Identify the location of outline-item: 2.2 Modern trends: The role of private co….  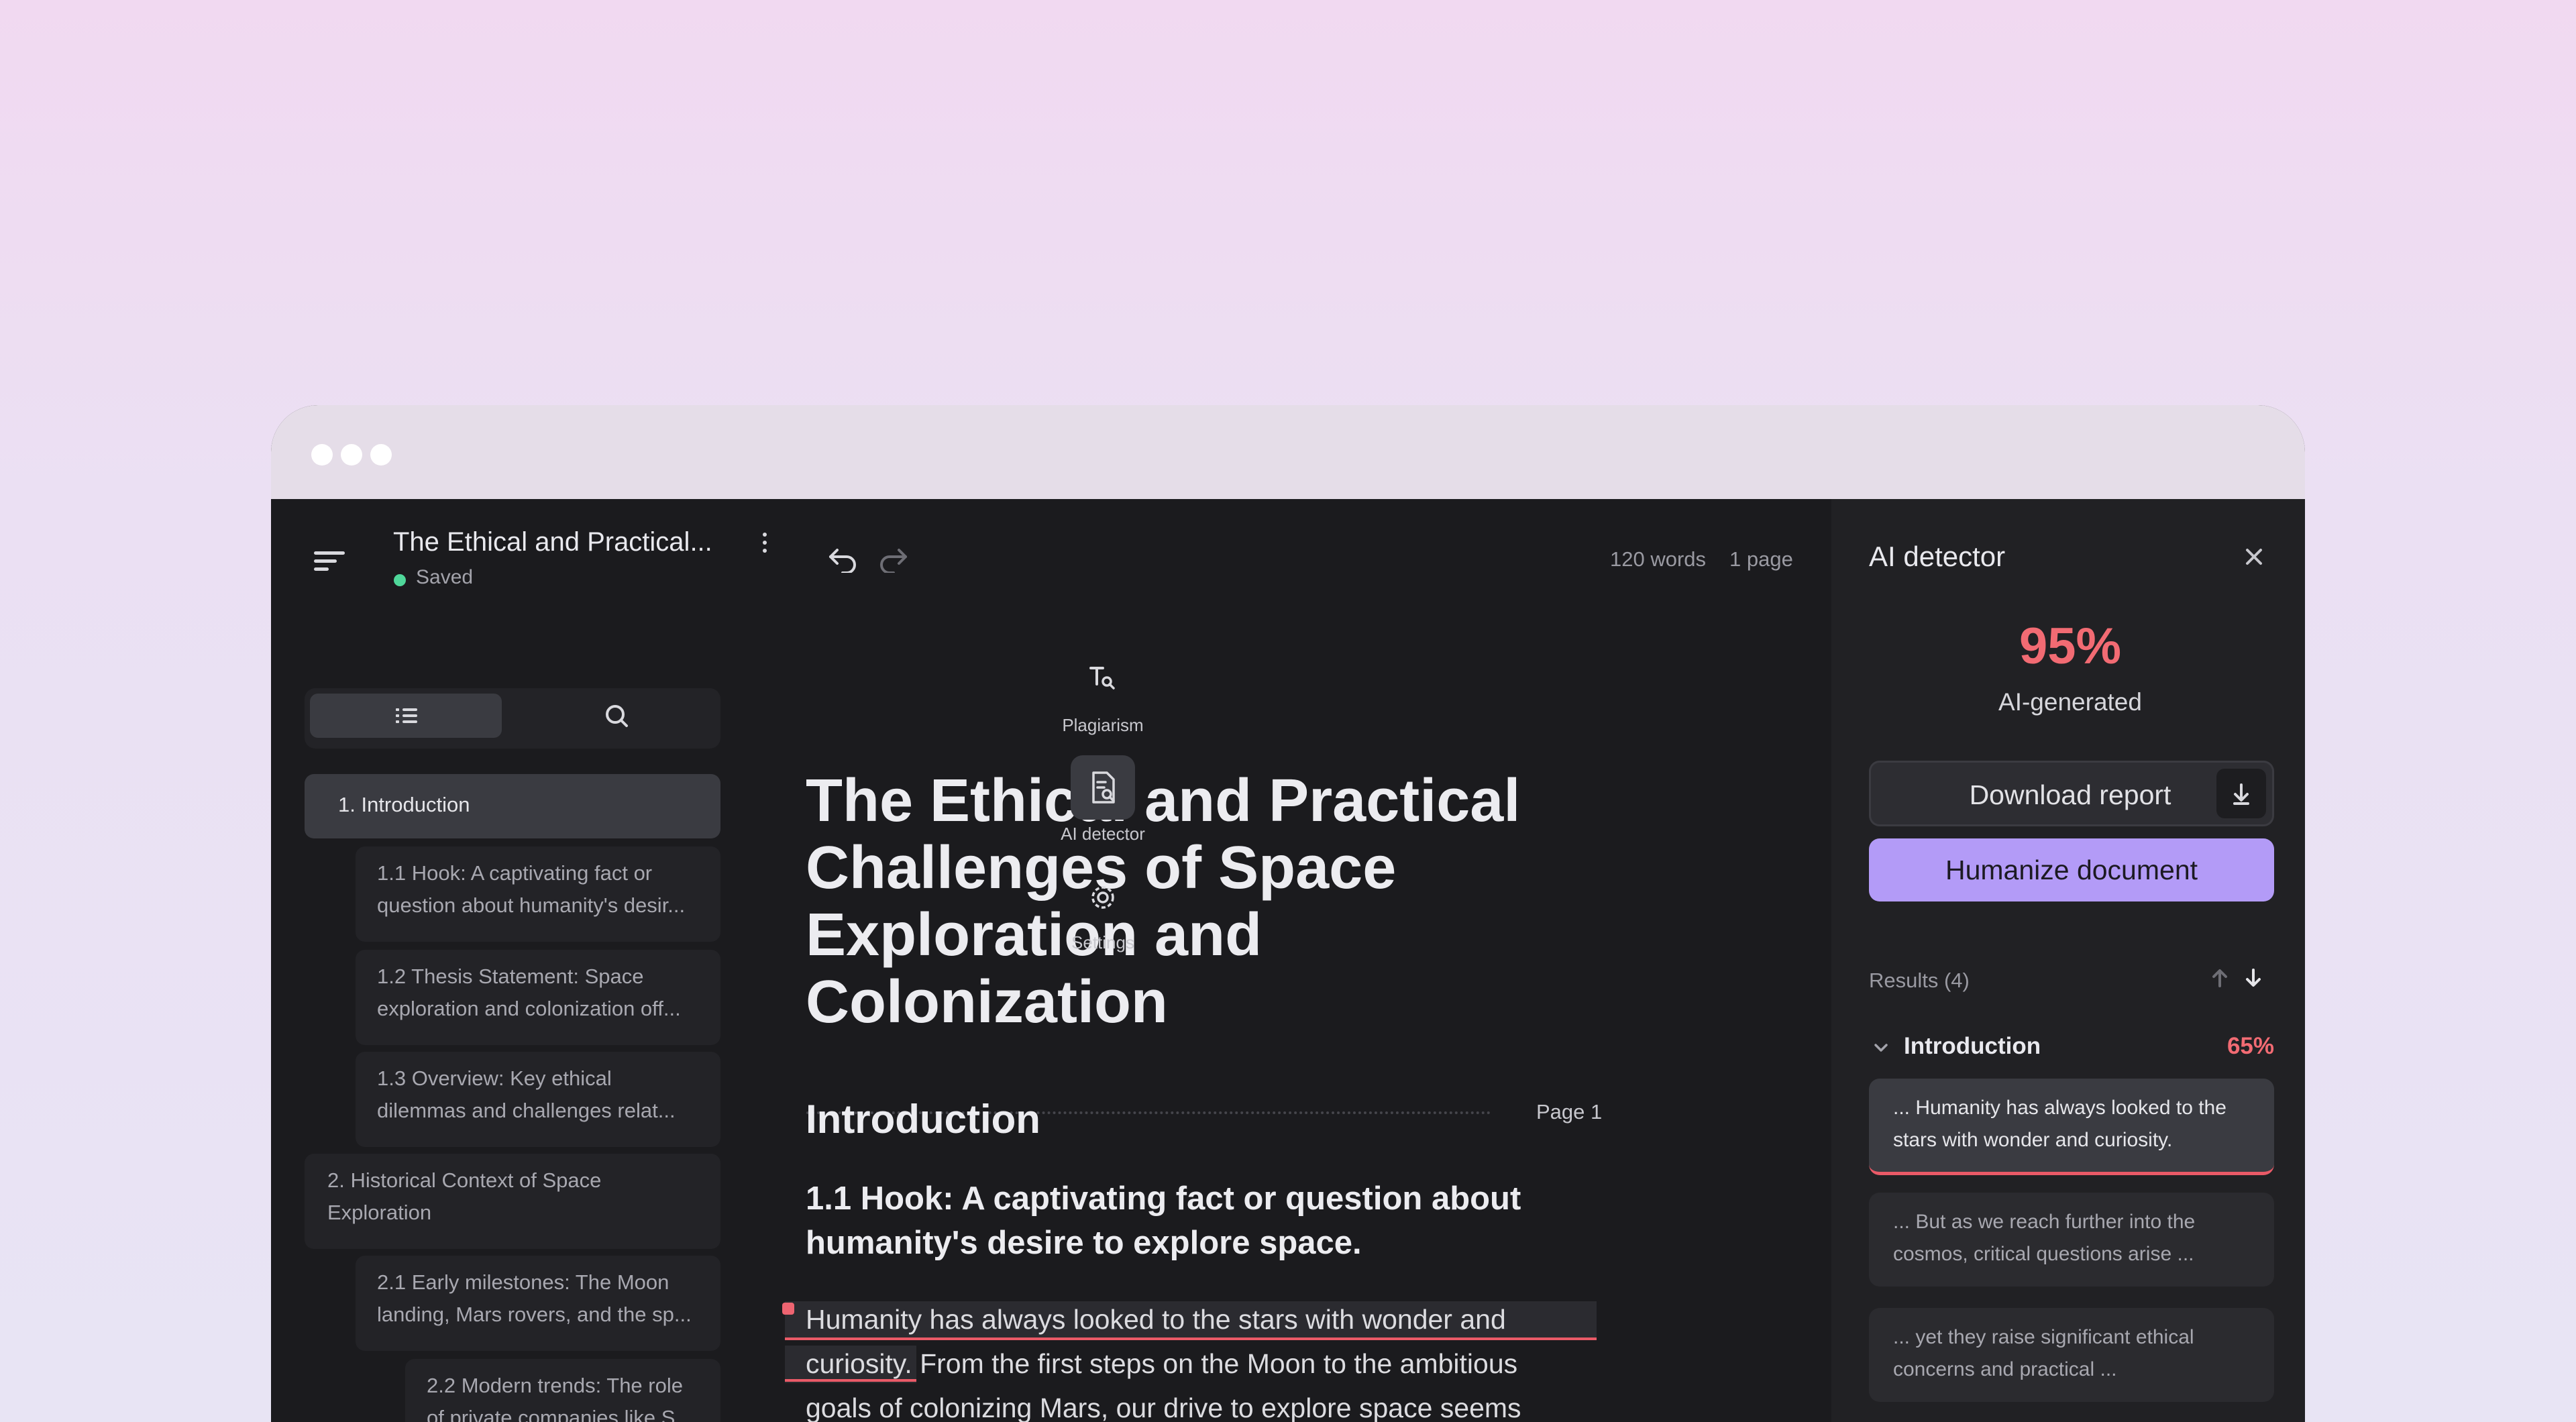
(562, 1390).